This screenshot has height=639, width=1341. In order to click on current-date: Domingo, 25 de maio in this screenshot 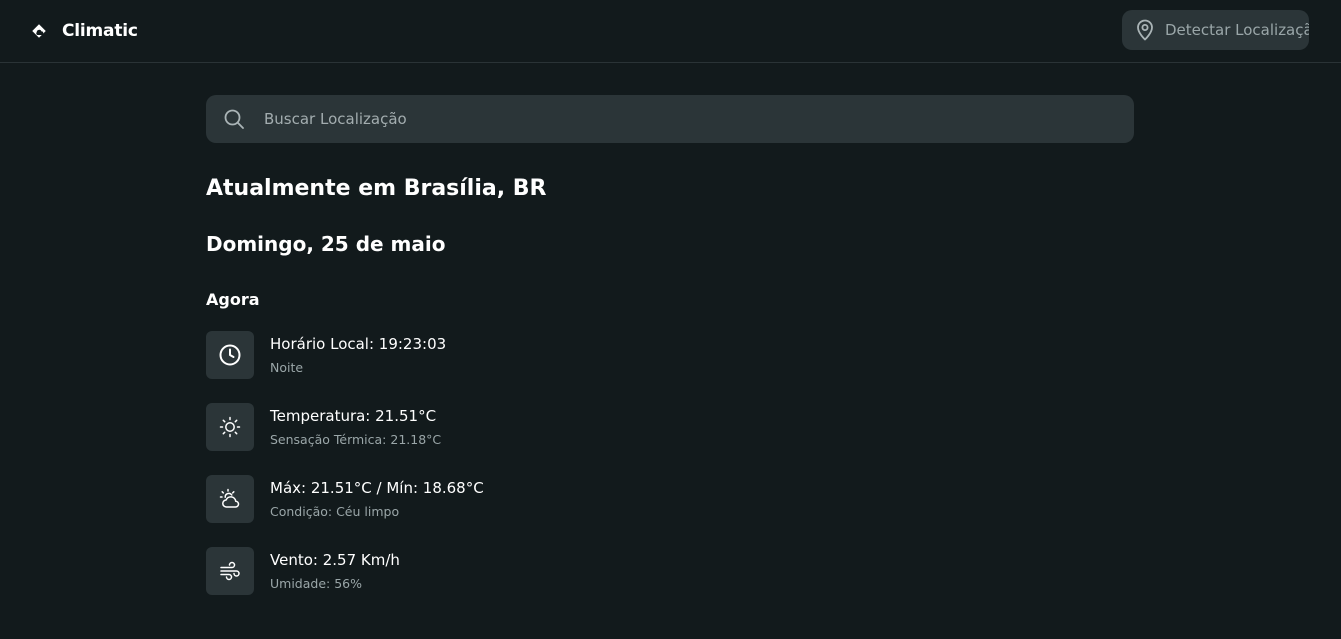, I will do `click(326, 244)`.